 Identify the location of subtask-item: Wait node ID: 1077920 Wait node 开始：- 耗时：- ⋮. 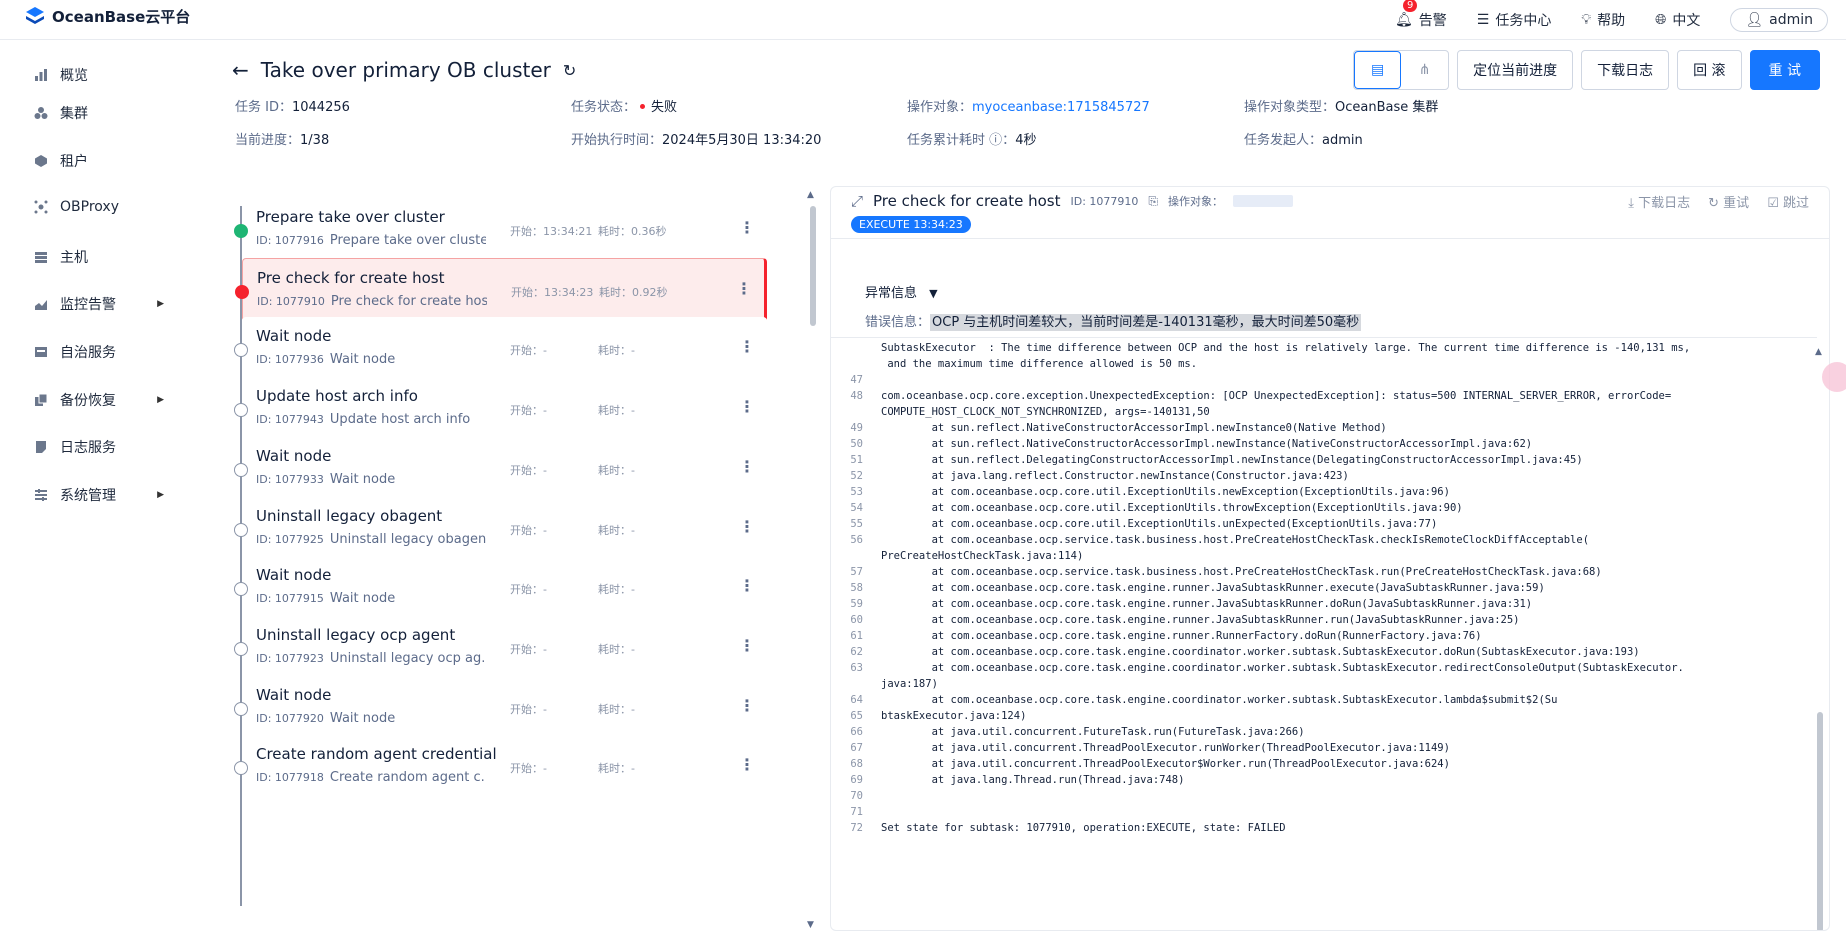
(500, 707).